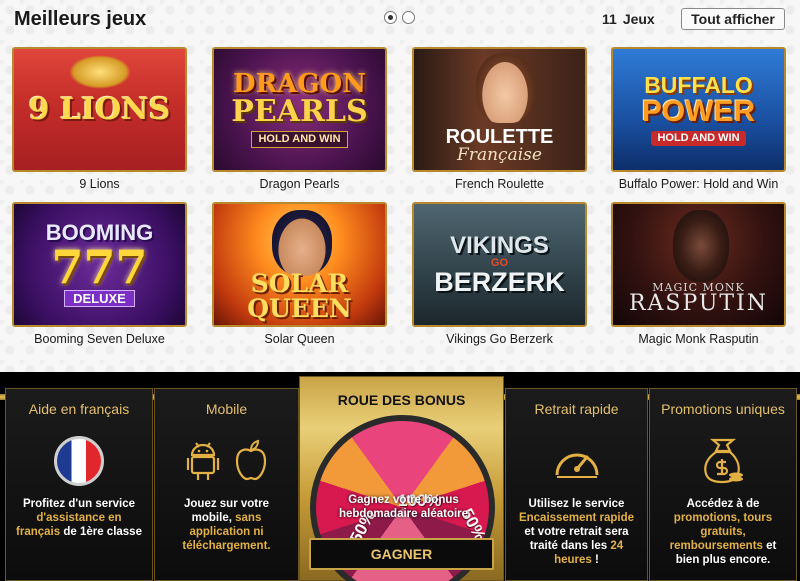 The image size is (800, 581). What do you see at coordinates (723, 409) in the screenshot?
I see `feature-title: Promotions uniques` at bounding box center [723, 409].